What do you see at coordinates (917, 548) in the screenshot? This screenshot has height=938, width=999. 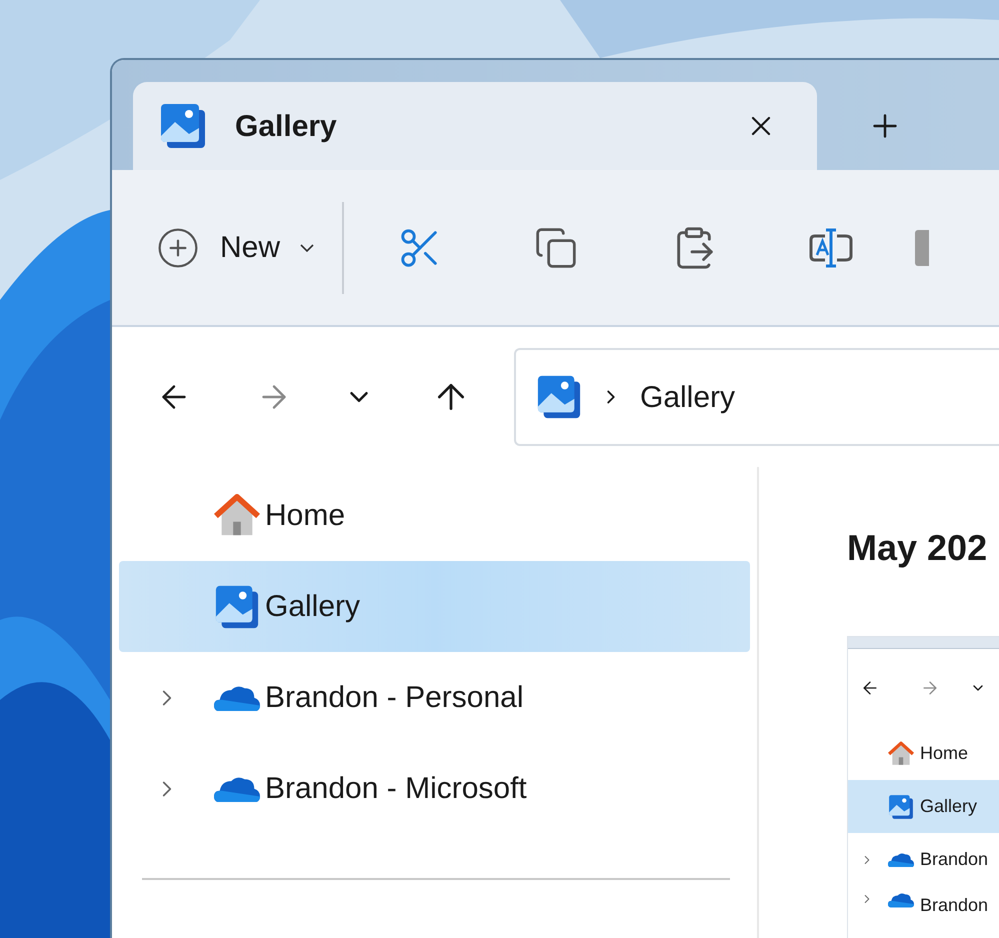 I see `section-heading: May 202` at bounding box center [917, 548].